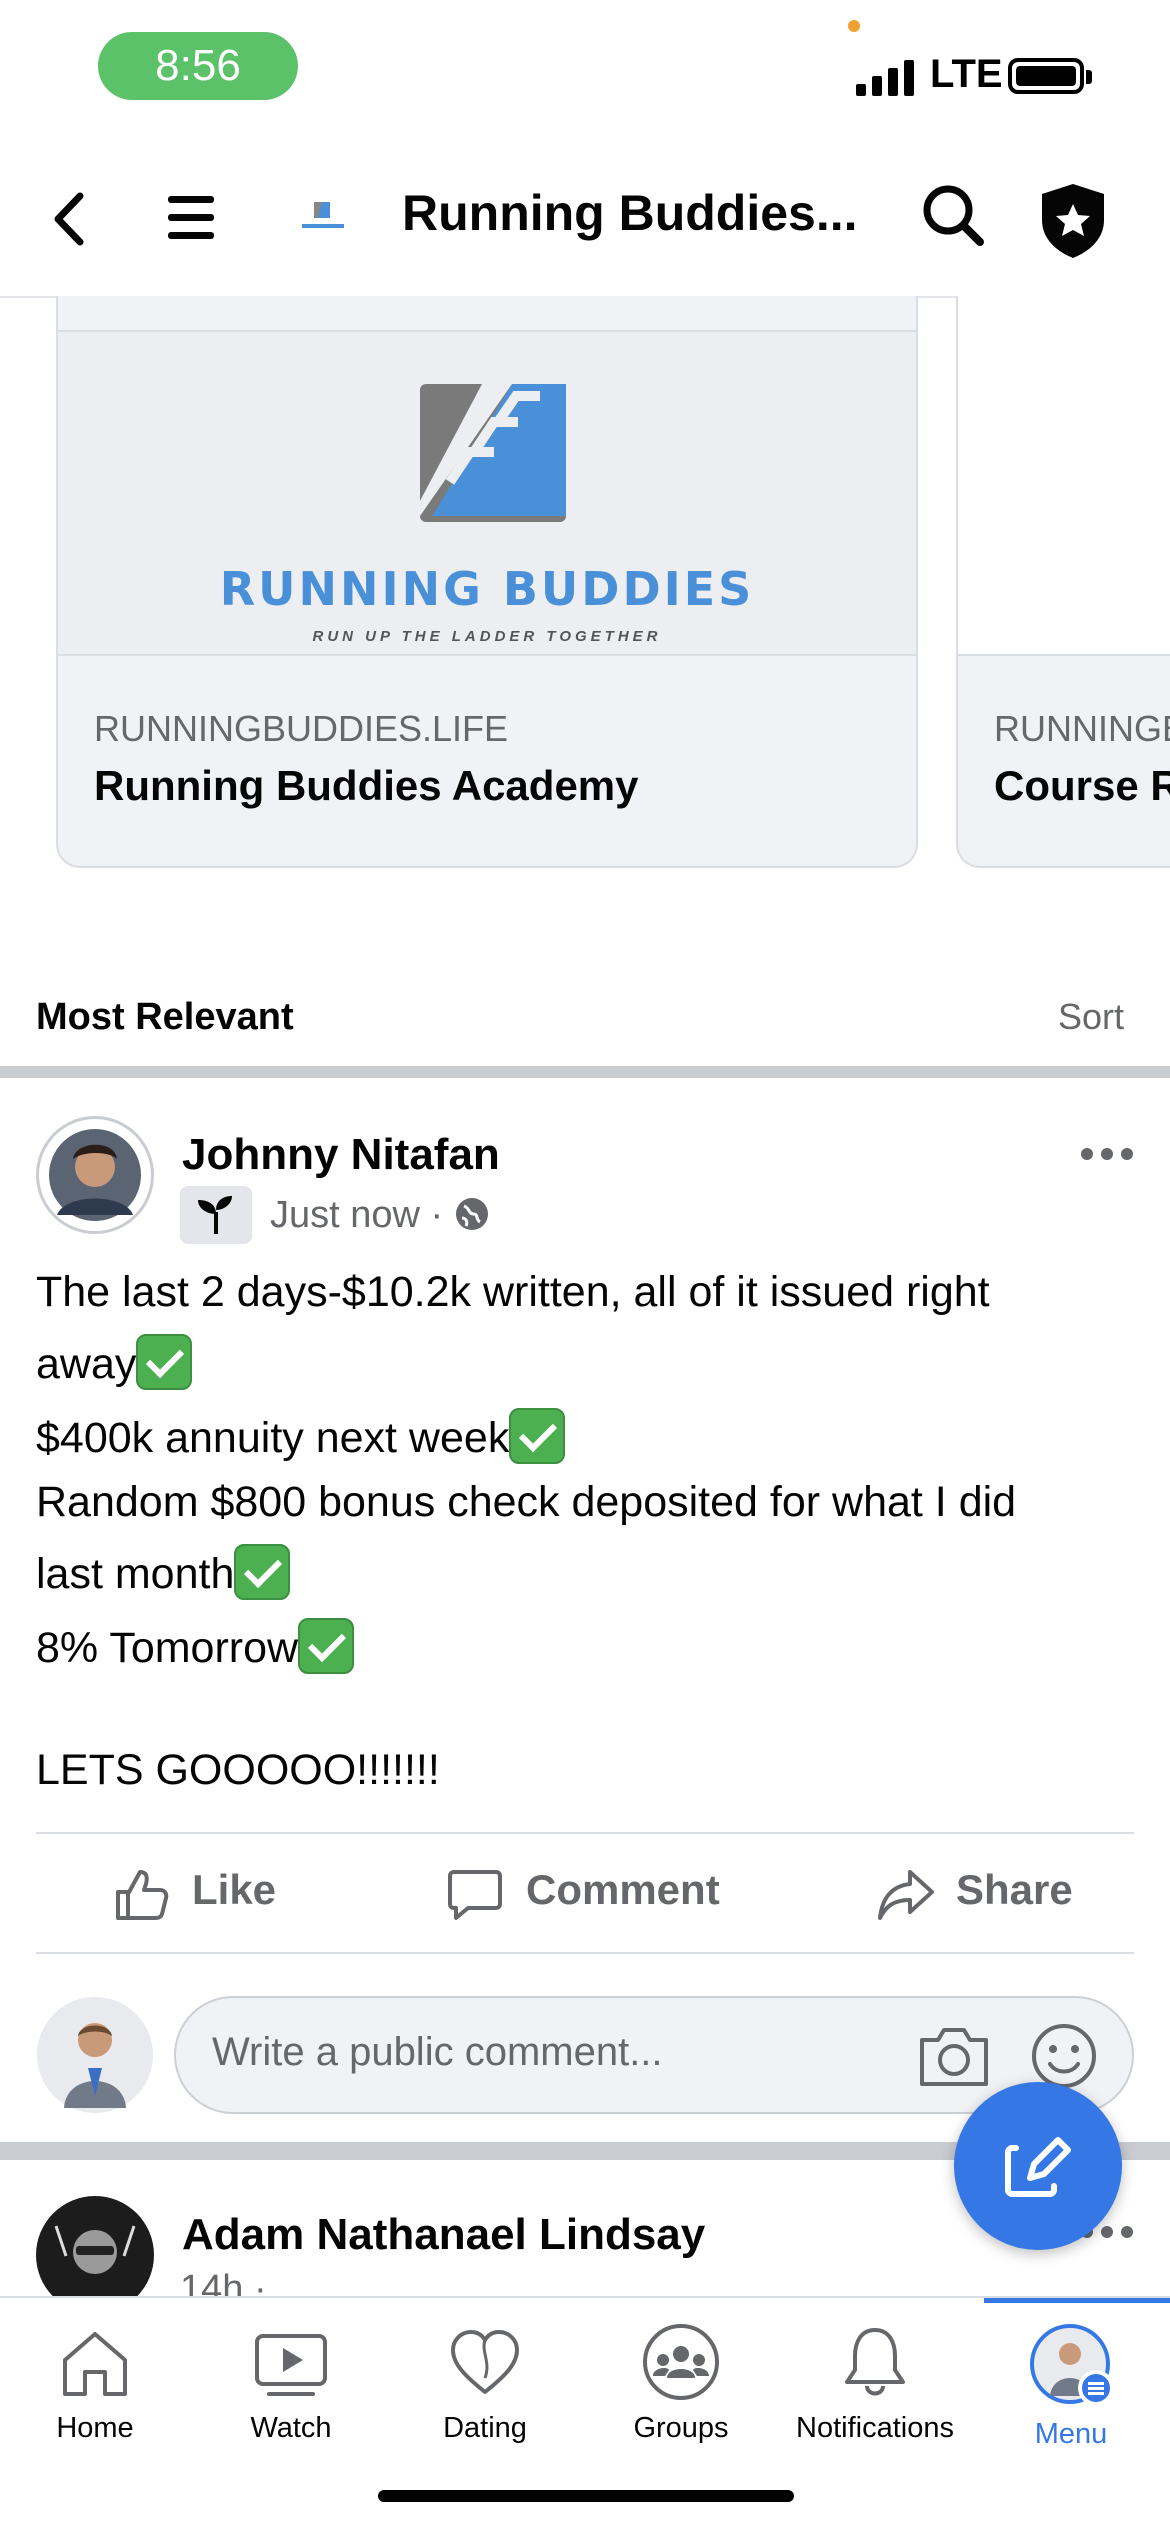 This screenshot has width=1170, height=2534. What do you see at coordinates (1082, 785) in the screenshot?
I see `link-title: Course R` at bounding box center [1082, 785].